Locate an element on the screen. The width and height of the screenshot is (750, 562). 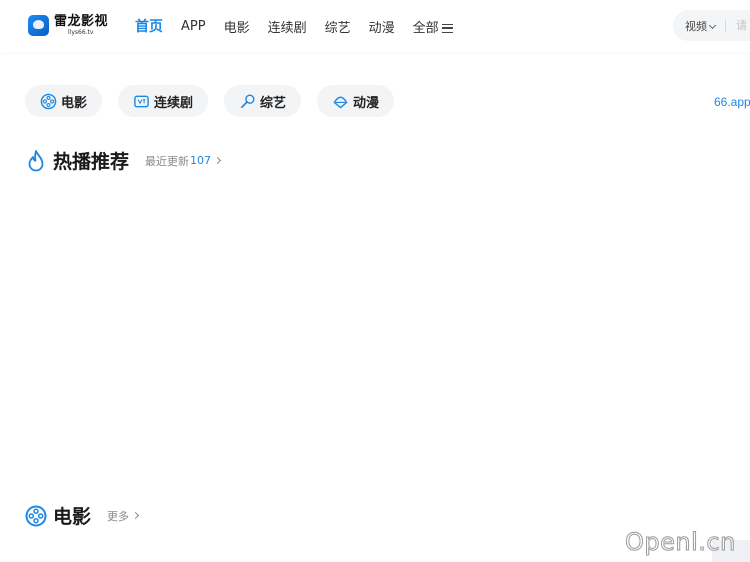
recent-updates-label: 最近更新 is located at coordinates (167, 161).